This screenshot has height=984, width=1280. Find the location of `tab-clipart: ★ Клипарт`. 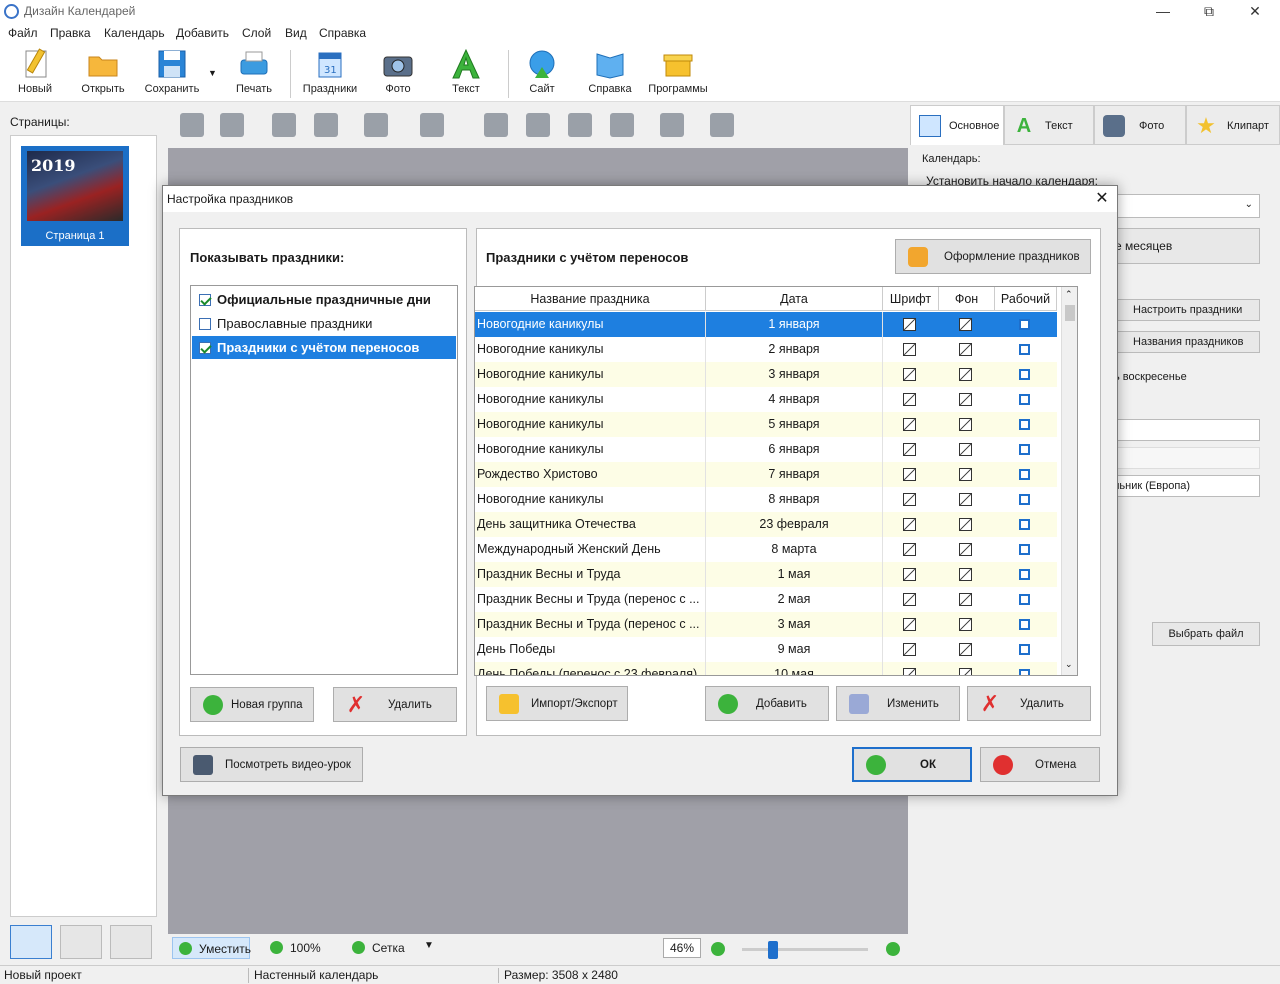

tab-clipart: ★ Клипарт is located at coordinates (1233, 125).